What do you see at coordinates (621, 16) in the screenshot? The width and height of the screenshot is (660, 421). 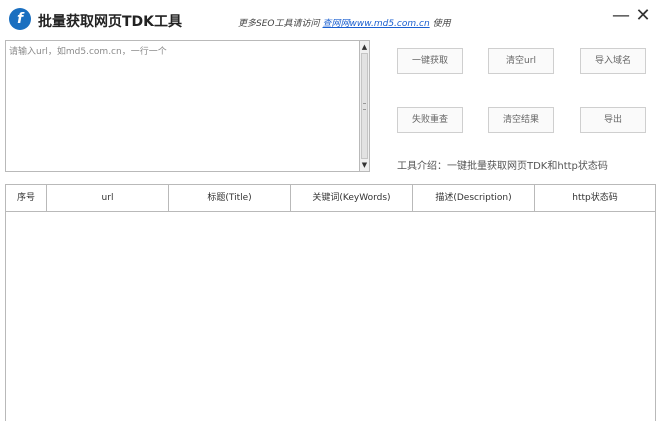 I see `minimize-icon: —` at bounding box center [621, 16].